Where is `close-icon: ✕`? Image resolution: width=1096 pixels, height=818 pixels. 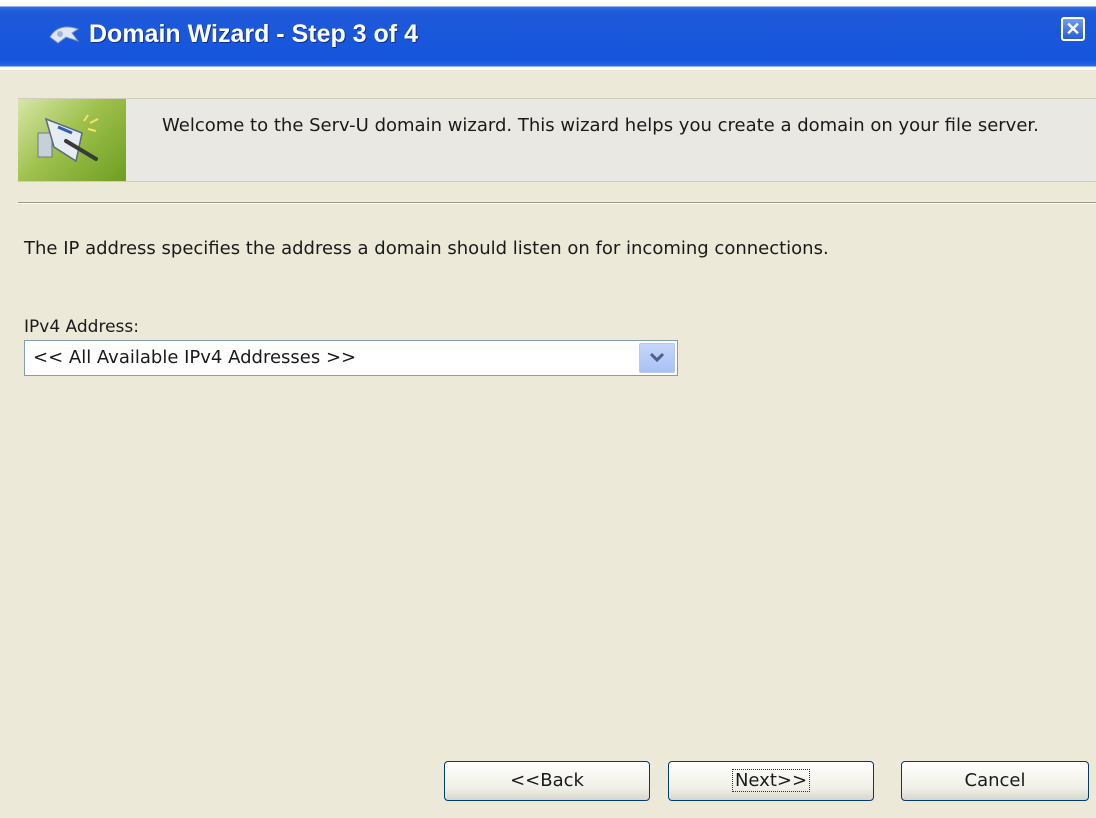
close-icon: ✕ is located at coordinates (1073, 29).